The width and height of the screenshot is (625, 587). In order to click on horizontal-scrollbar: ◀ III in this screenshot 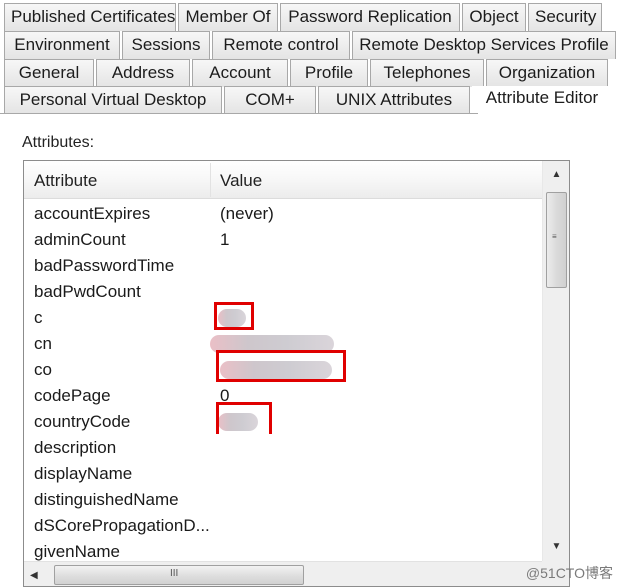, I will do `click(283, 573)`.